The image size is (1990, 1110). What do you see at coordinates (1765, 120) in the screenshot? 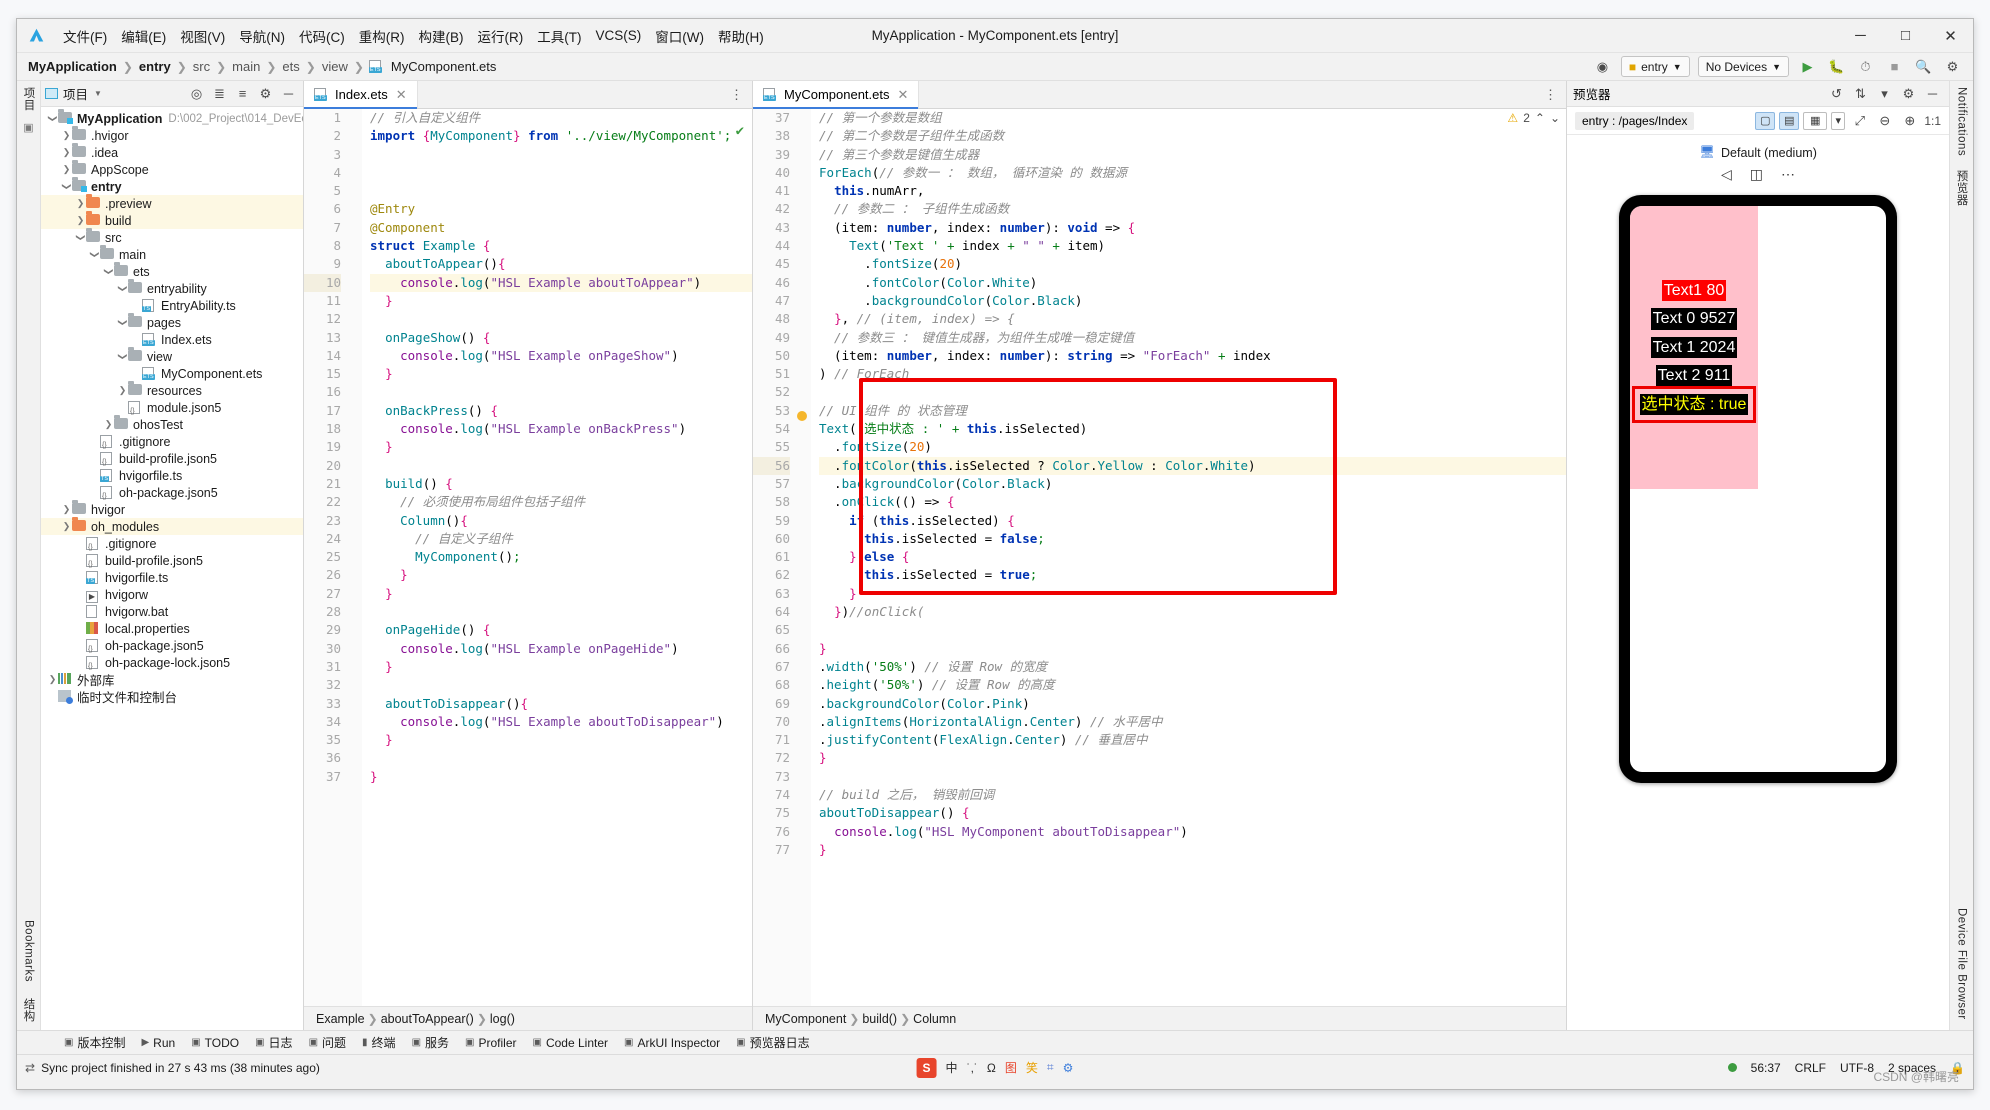
I see `layout-icon: ▢` at bounding box center [1765, 120].